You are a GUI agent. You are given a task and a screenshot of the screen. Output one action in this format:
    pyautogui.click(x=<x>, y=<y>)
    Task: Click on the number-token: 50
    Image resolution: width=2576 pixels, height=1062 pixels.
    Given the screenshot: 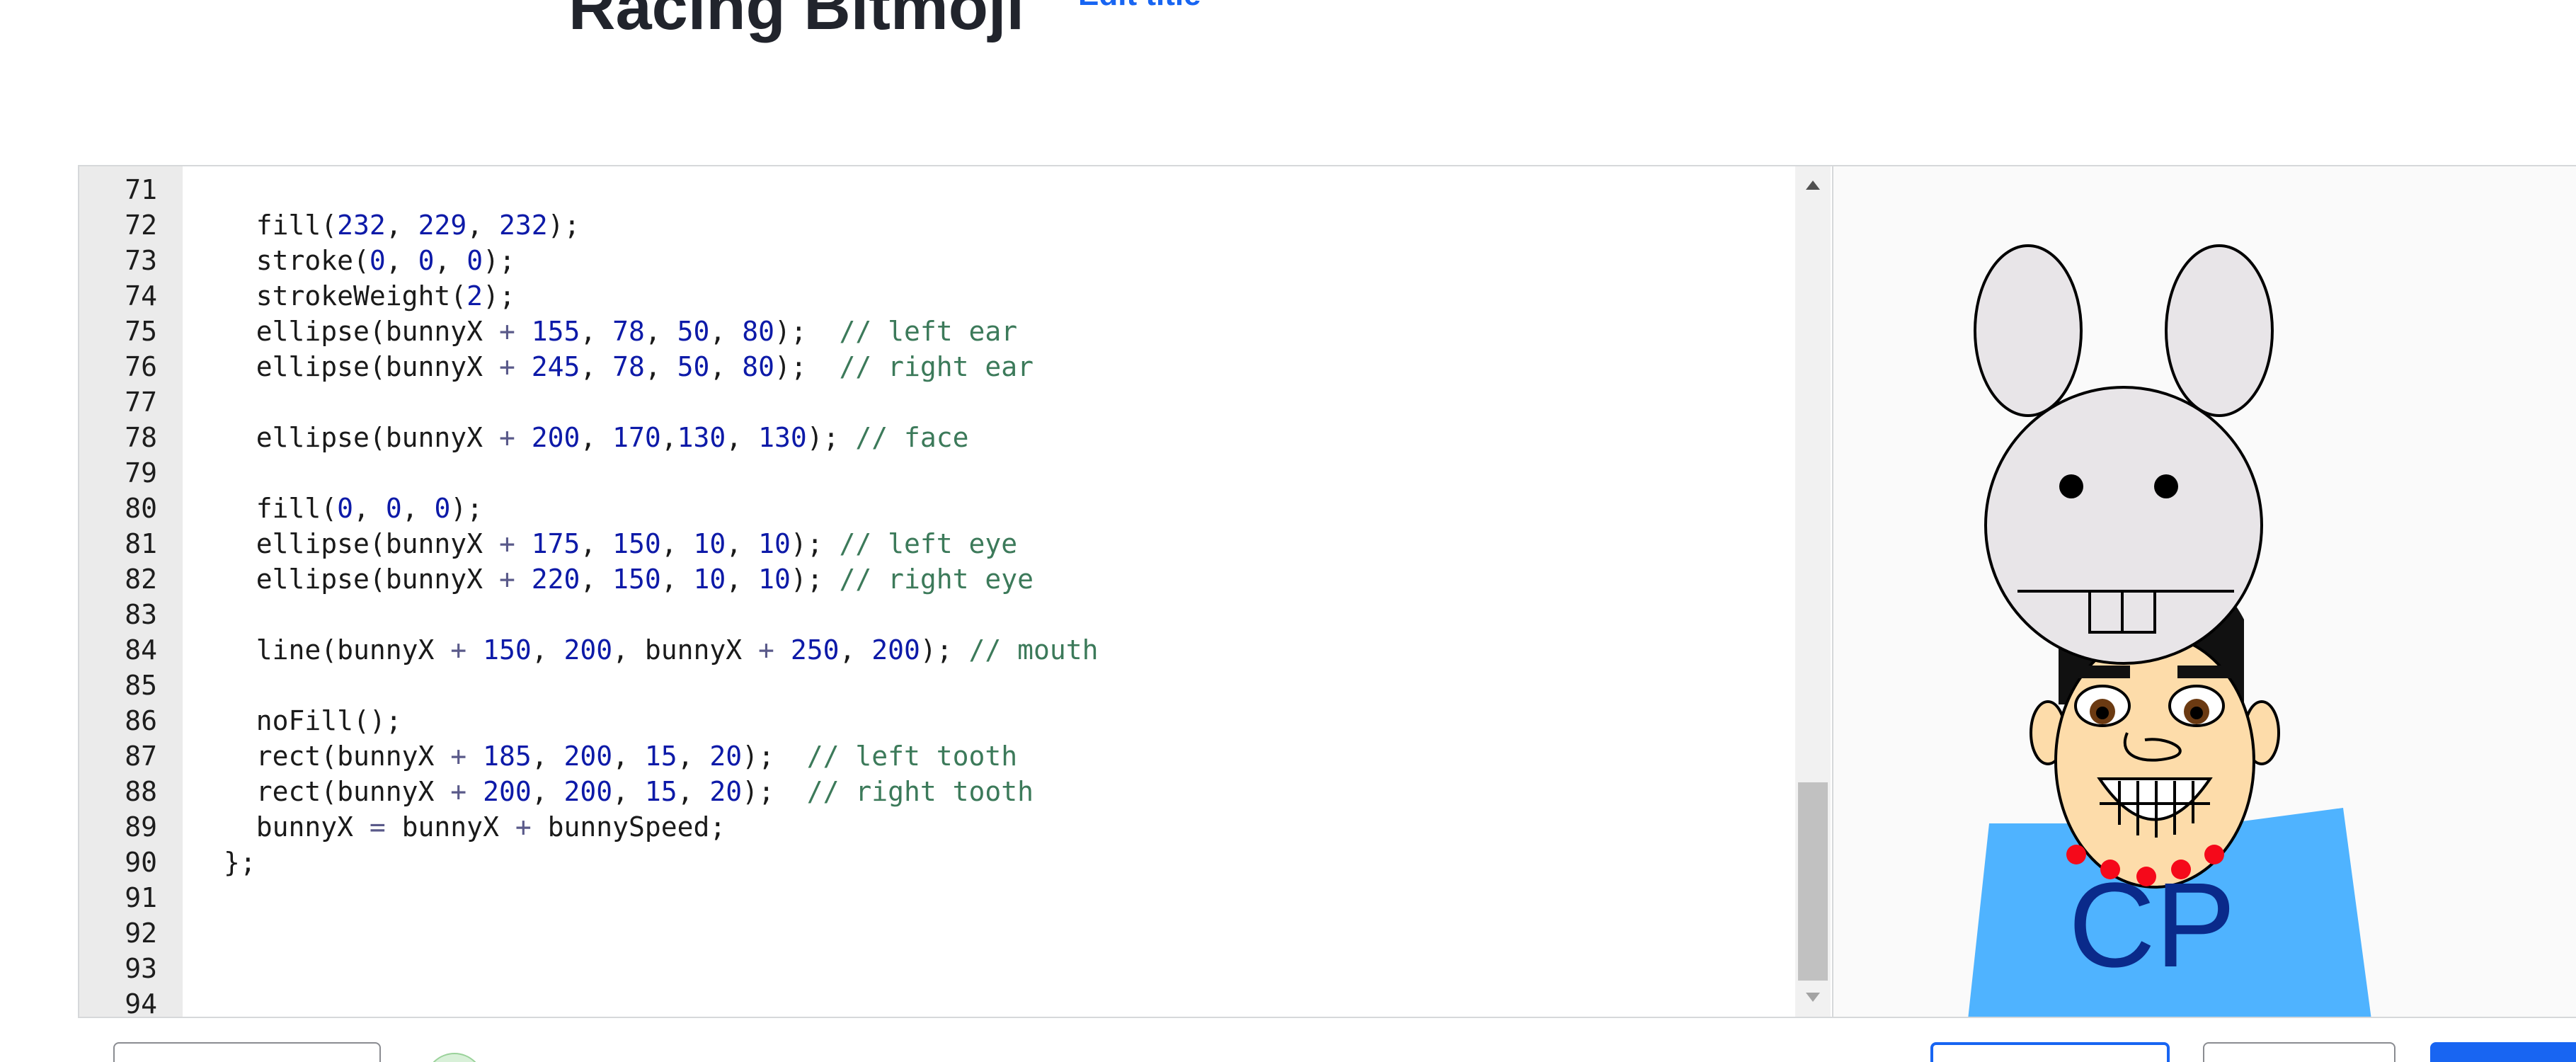 What is the action you would take?
    pyautogui.click(x=693, y=366)
    